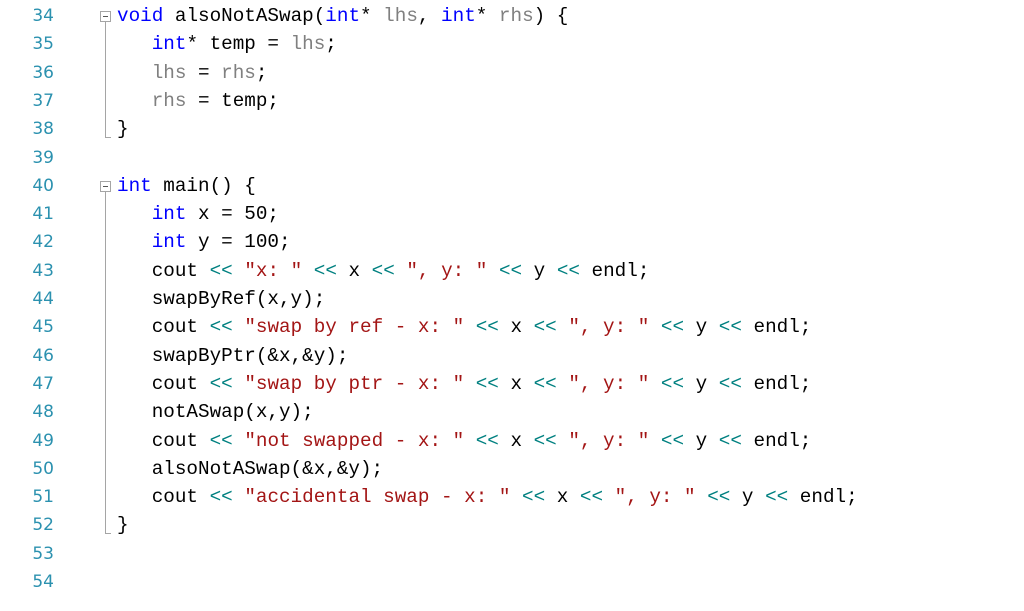  Describe the element at coordinates (512, 44) in the screenshot. I see `code-line: 35 int* temp = lhs;` at that location.